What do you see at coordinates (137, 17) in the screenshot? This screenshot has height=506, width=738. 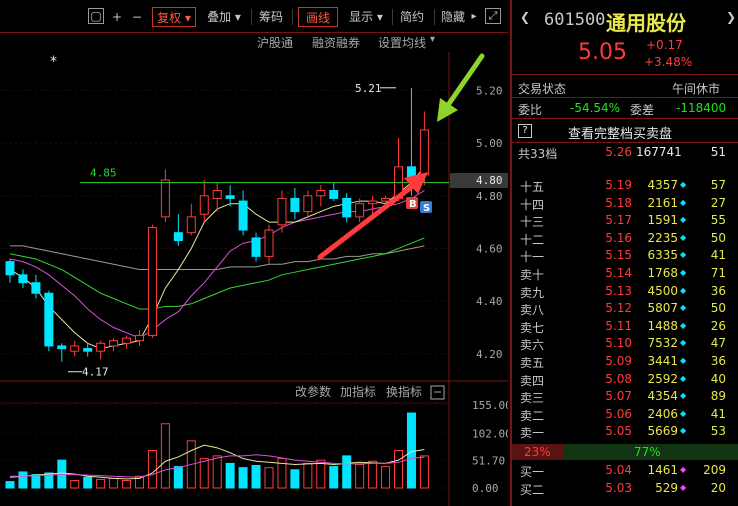 I see `zoom-out-button: −` at bounding box center [137, 17].